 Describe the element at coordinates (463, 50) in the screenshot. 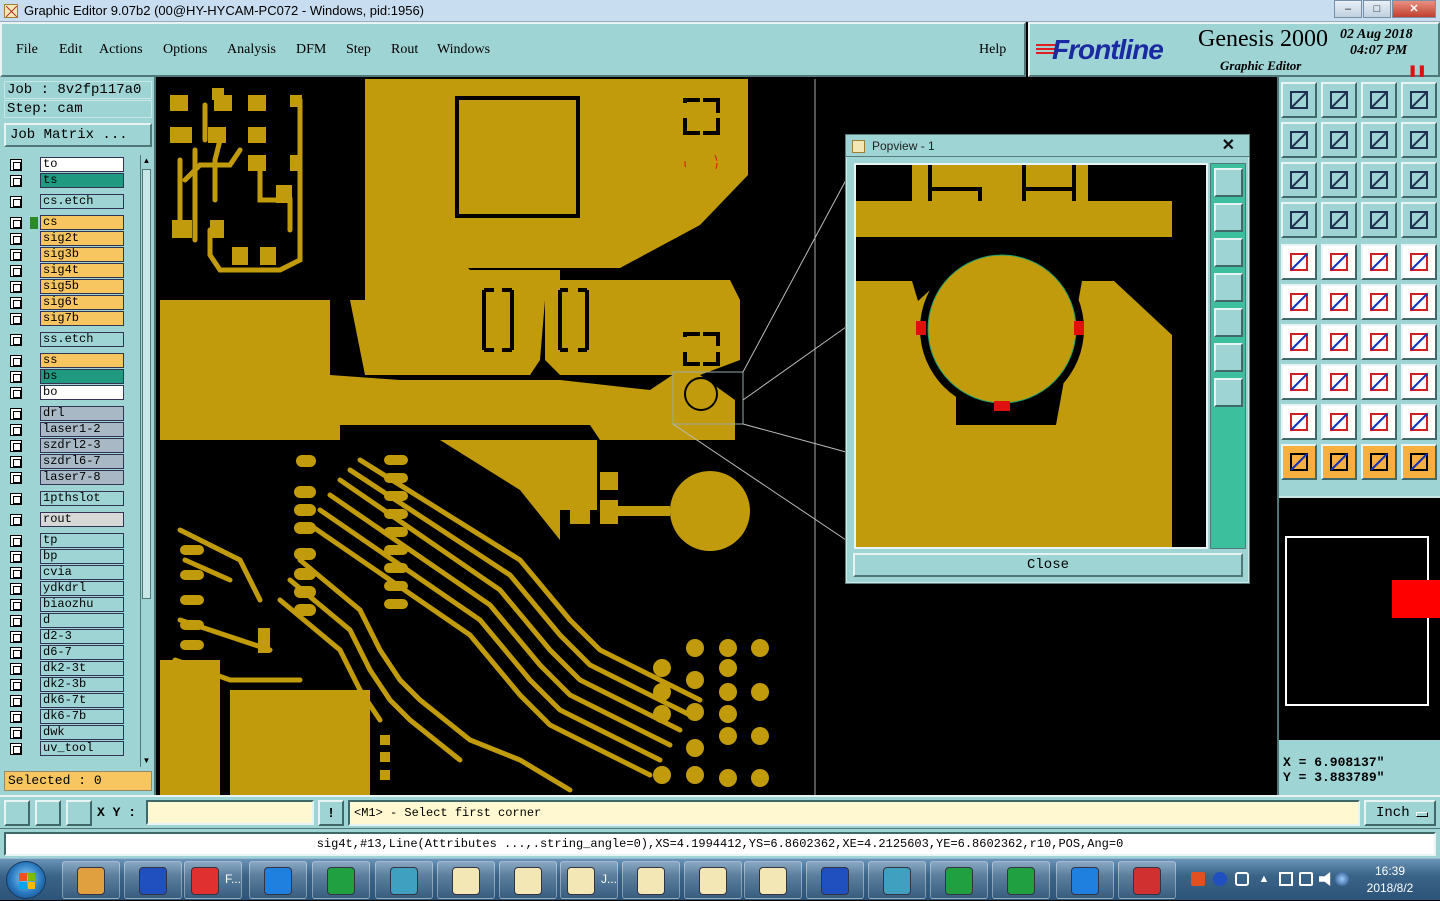

I see `menu-windows: Windows` at that location.